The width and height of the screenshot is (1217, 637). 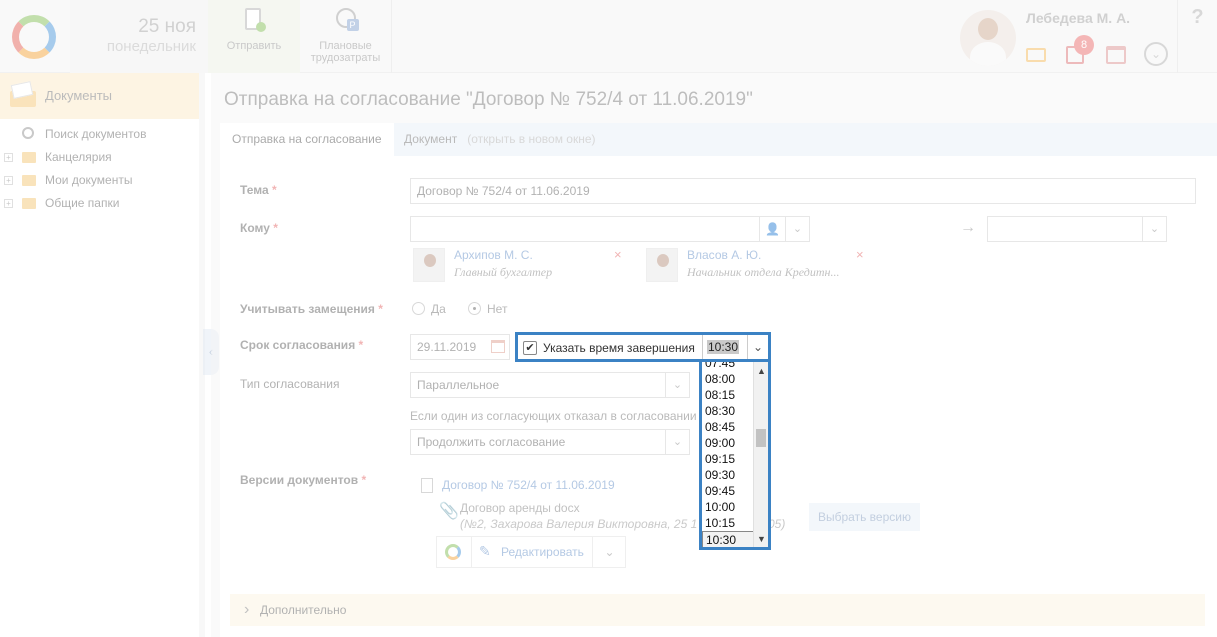 What do you see at coordinates (542, 552) in the screenshot?
I see `edit-button: Редактировать` at bounding box center [542, 552].